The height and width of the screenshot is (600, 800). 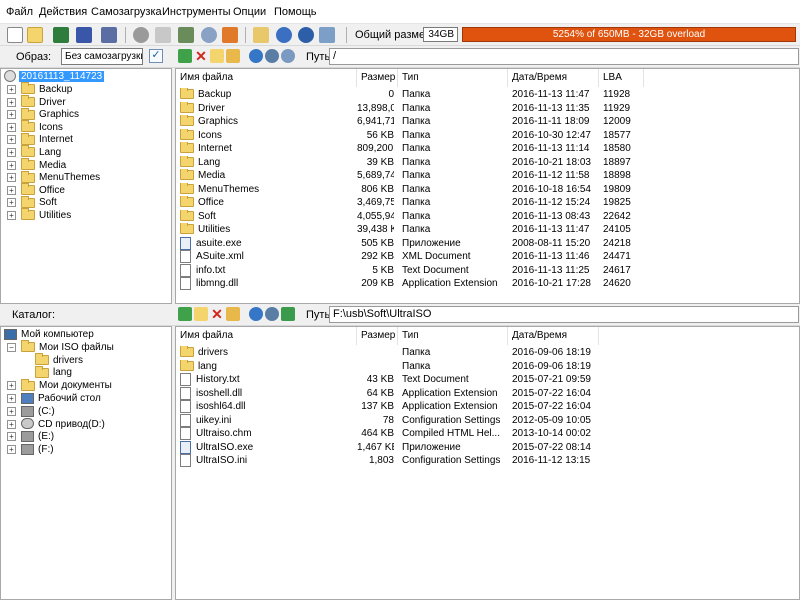 What do you see at coordinates (40, 139) in the screenshot?
I see `iso-tree-item: + Internet` at bounding box center [40, 139].